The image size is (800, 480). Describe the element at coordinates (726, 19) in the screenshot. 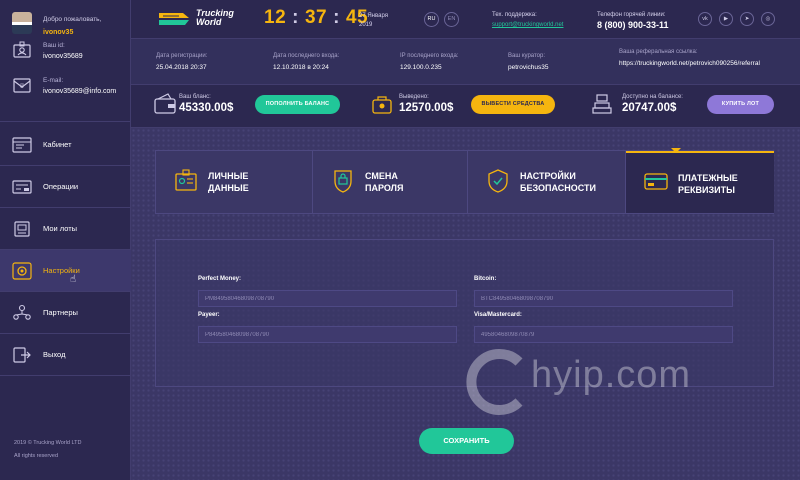

I see `youtube-icon: ▶` at that location.